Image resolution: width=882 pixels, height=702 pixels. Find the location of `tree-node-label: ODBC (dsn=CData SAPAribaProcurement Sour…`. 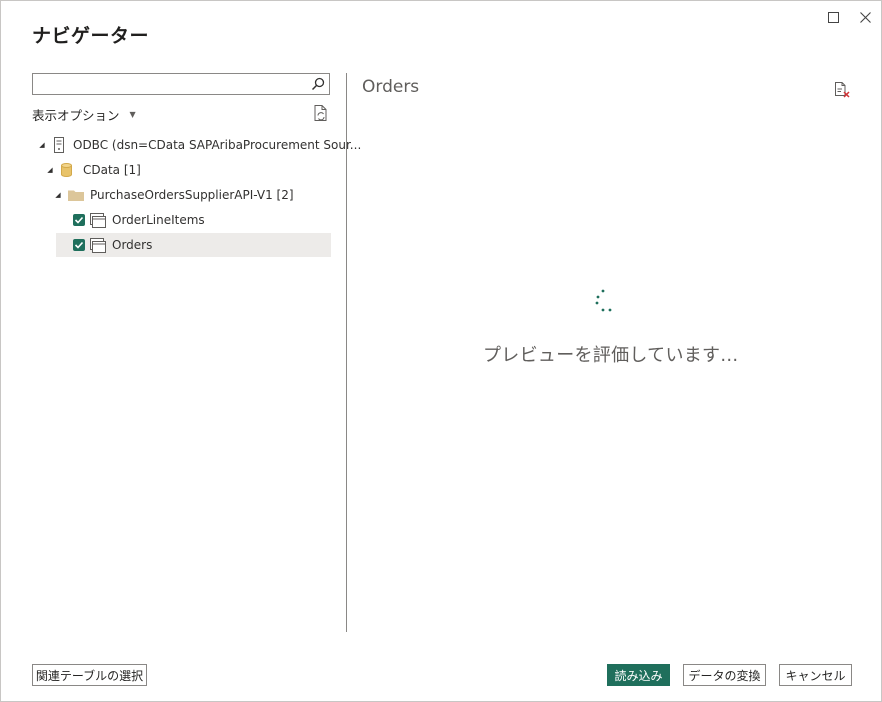

tree-node-label: ODBC (dsn=CData SAPAribaProcurement Sour… is located at coordinates (217, 145).